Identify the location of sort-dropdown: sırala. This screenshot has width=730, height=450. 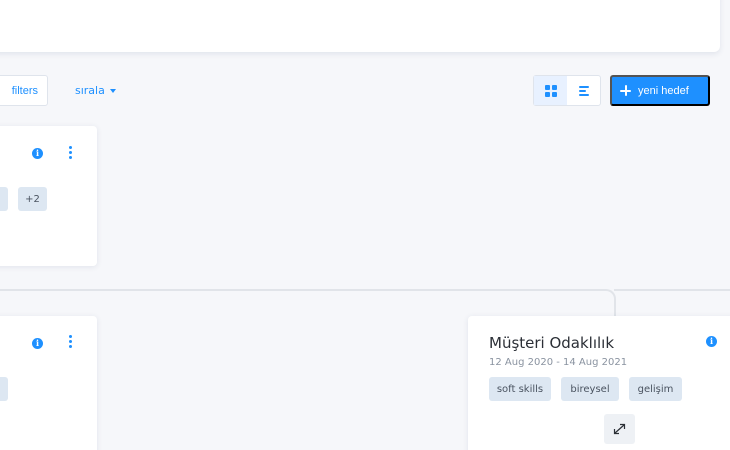
(95, 90).